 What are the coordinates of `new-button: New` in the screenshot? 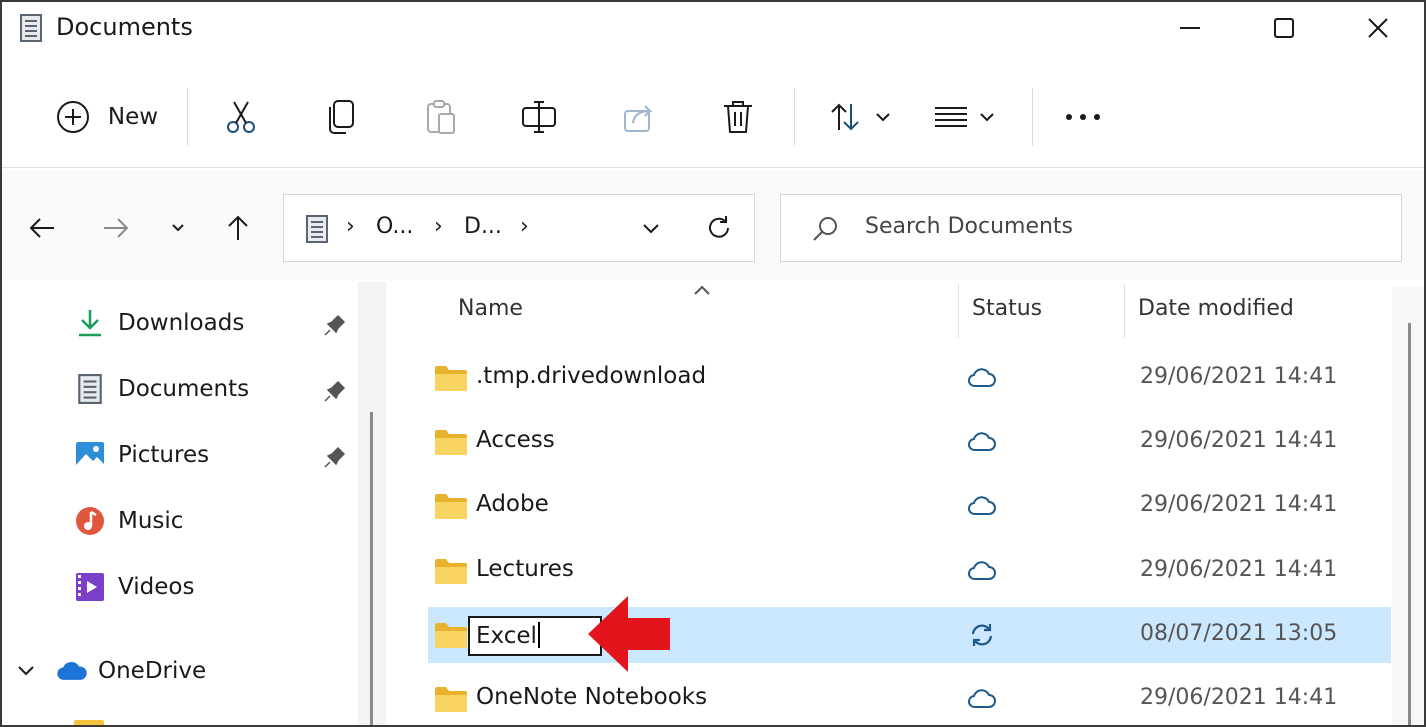 It's located at (107, 117).